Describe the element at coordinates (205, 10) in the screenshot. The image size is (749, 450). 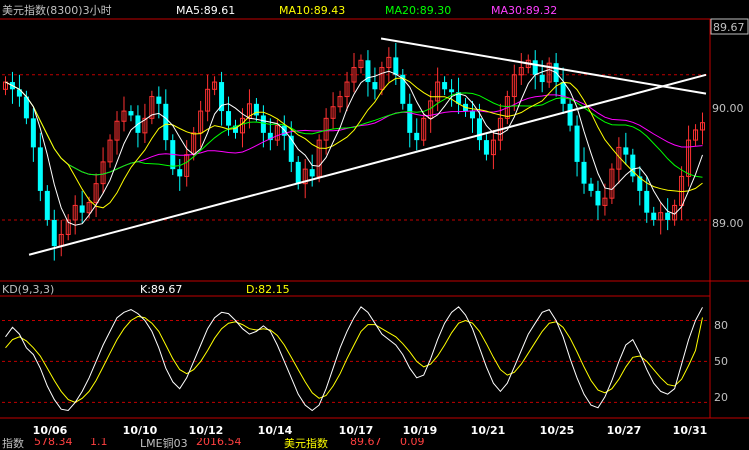
I see `ma5-label: MA5:89.61` at that location.